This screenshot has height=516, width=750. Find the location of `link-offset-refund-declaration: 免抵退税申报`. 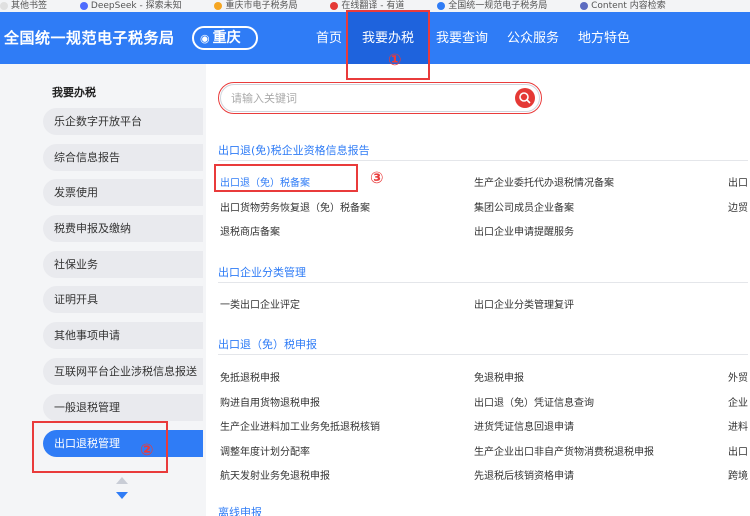

link-offset-refund-declaration: 免抵退税申报 is located at coordinates (250, 376).